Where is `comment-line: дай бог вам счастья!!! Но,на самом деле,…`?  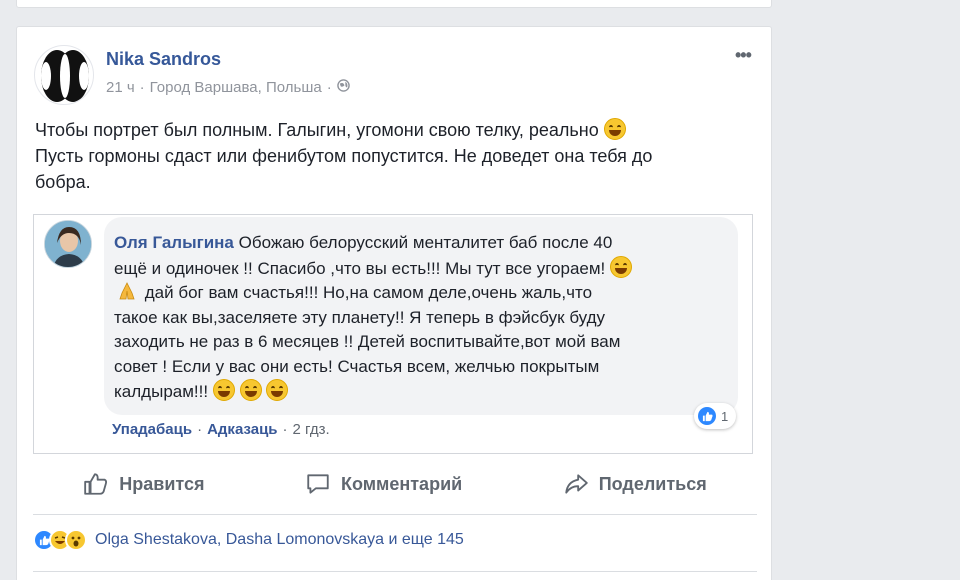 comment-line: дай бог вам счастья!!! Но,на самом деле,… is located at coordinates (368, 292).